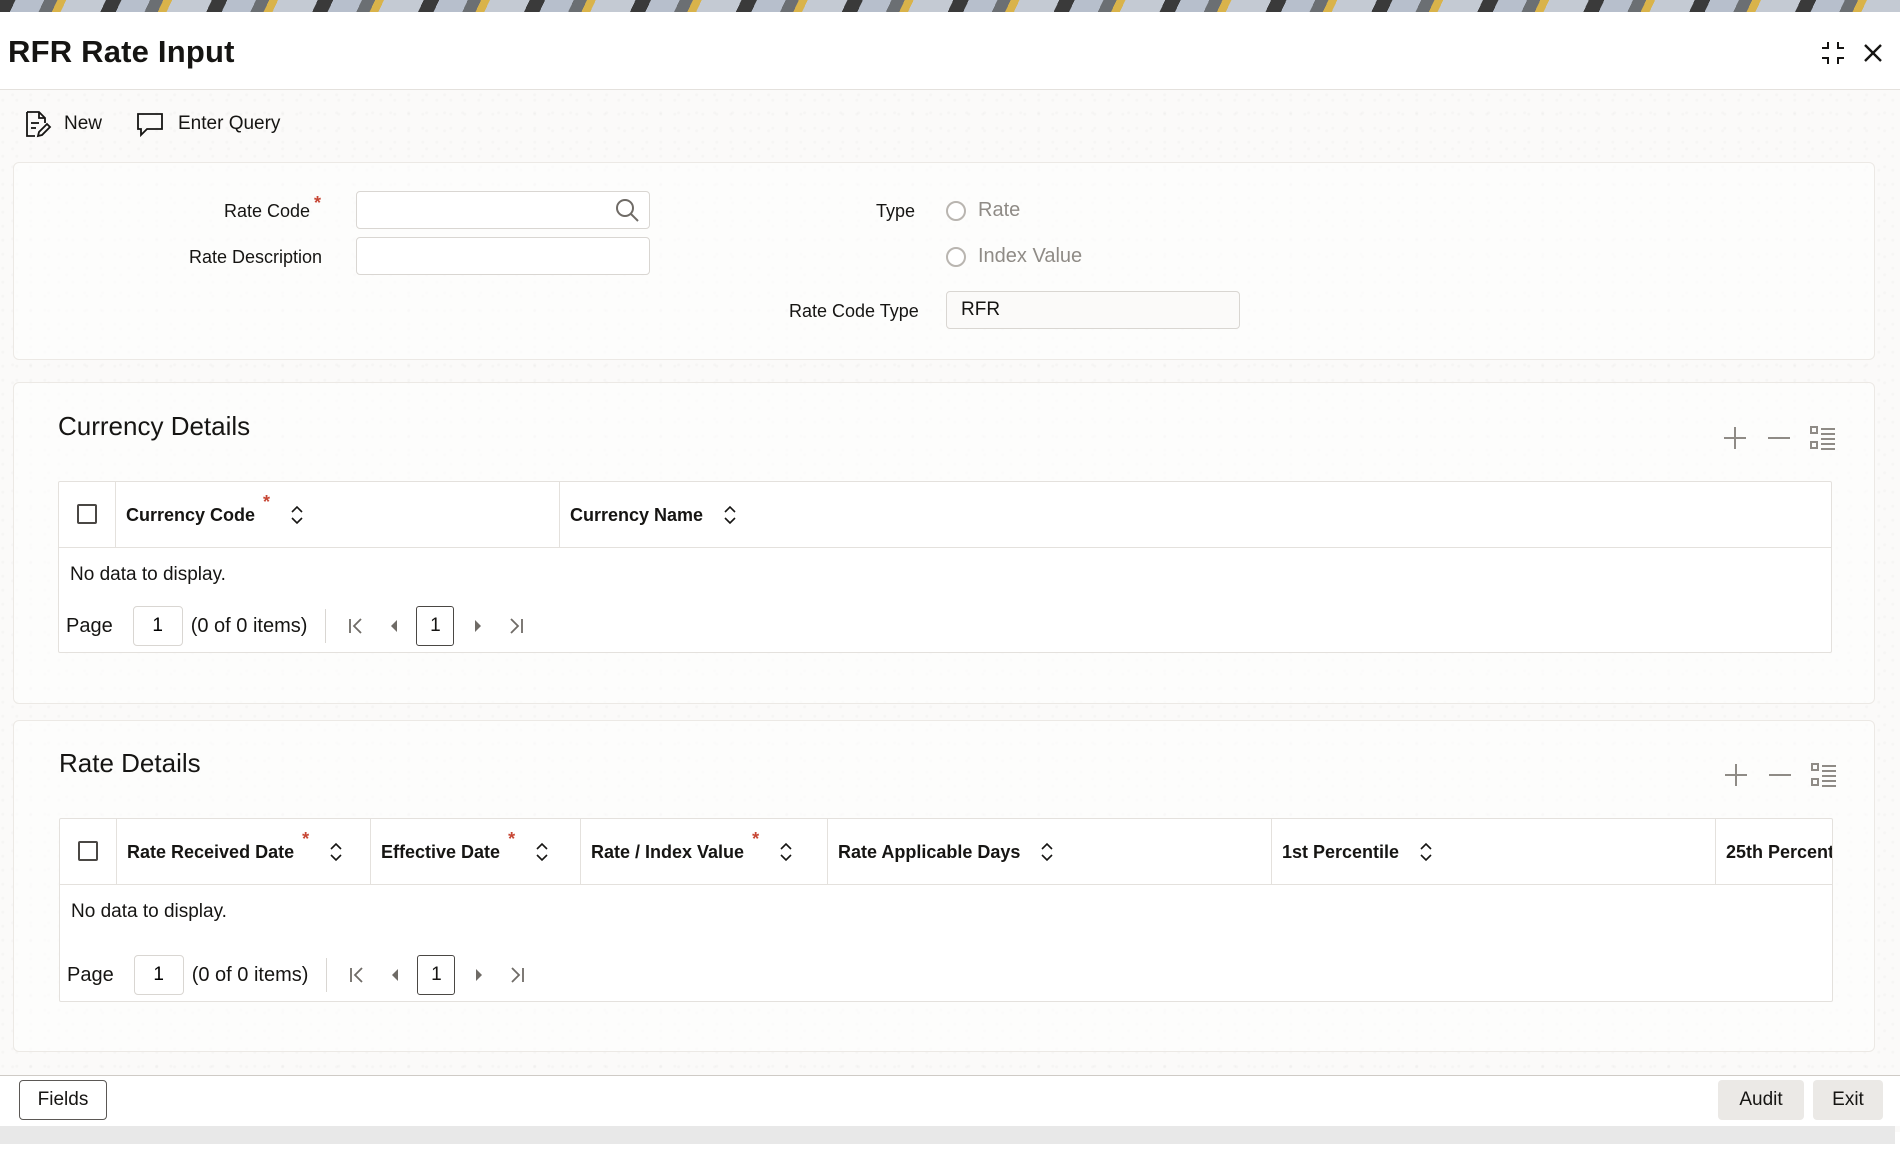  What do you see at coordinates (150, 125) in the screenshot?
I see `query-bubble-icon` at bounding box center [150, 125].